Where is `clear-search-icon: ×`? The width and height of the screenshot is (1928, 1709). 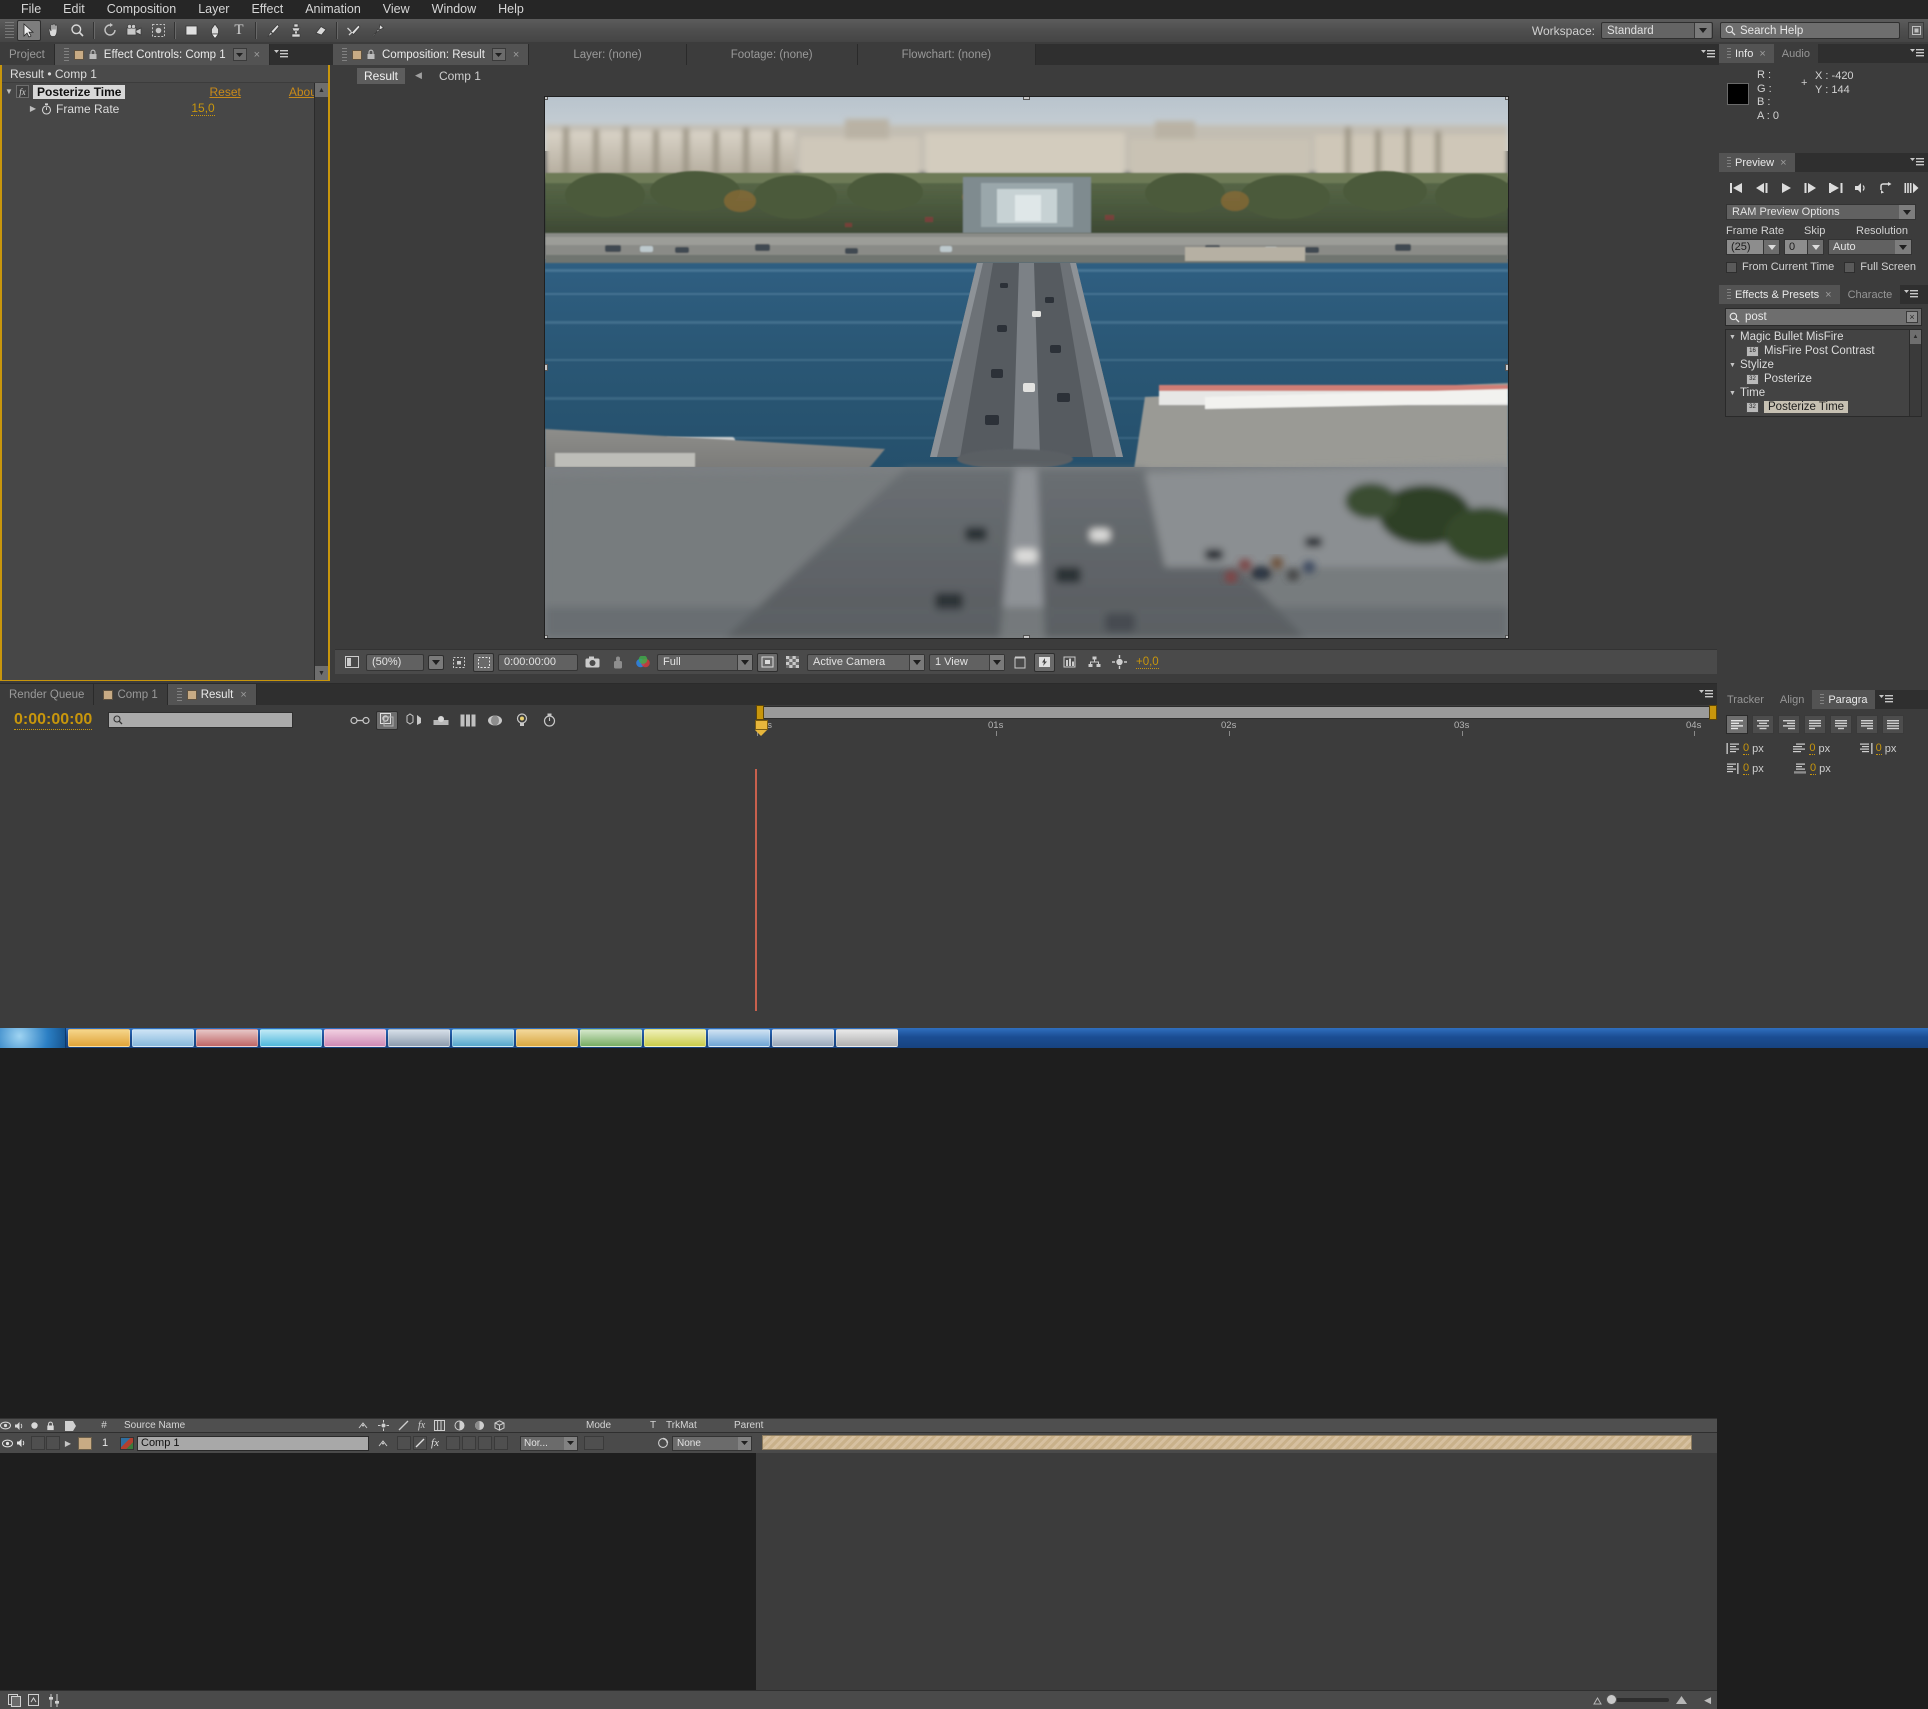 clear-search-icon: × is located at coordinates (1912, 317).